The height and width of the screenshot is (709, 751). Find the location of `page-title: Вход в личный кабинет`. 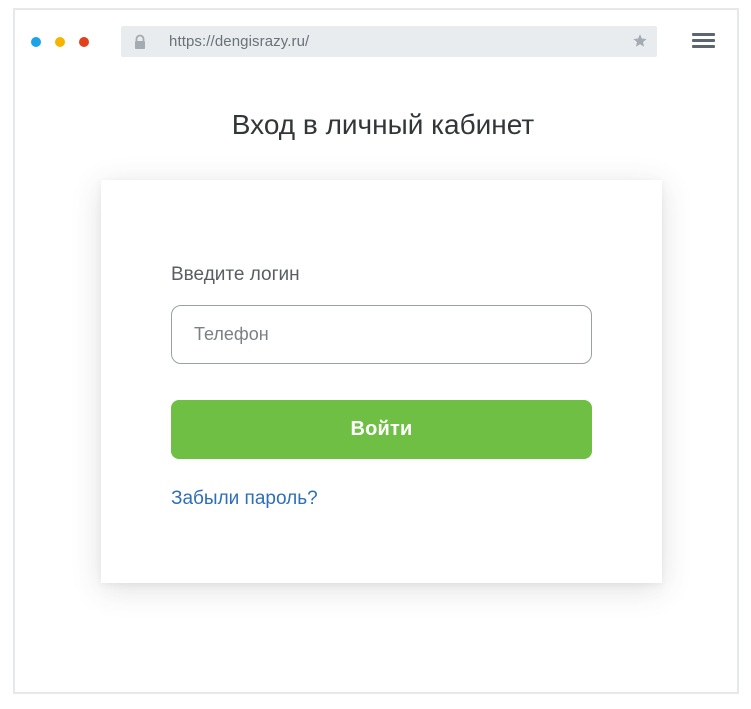

page-title: Вход в личный кабинет is located at coordinates (383, 124).